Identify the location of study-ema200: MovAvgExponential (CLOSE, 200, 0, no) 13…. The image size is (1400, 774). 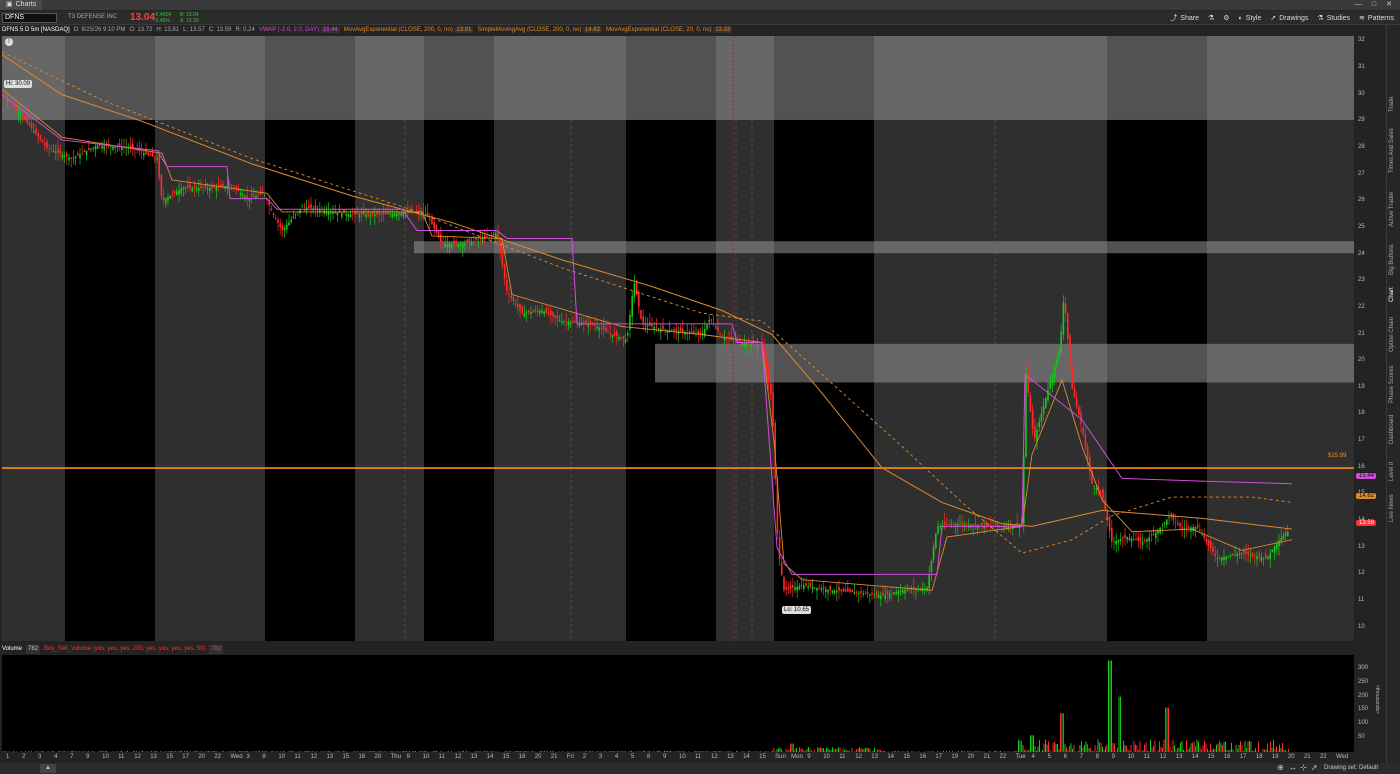
(409, 30).